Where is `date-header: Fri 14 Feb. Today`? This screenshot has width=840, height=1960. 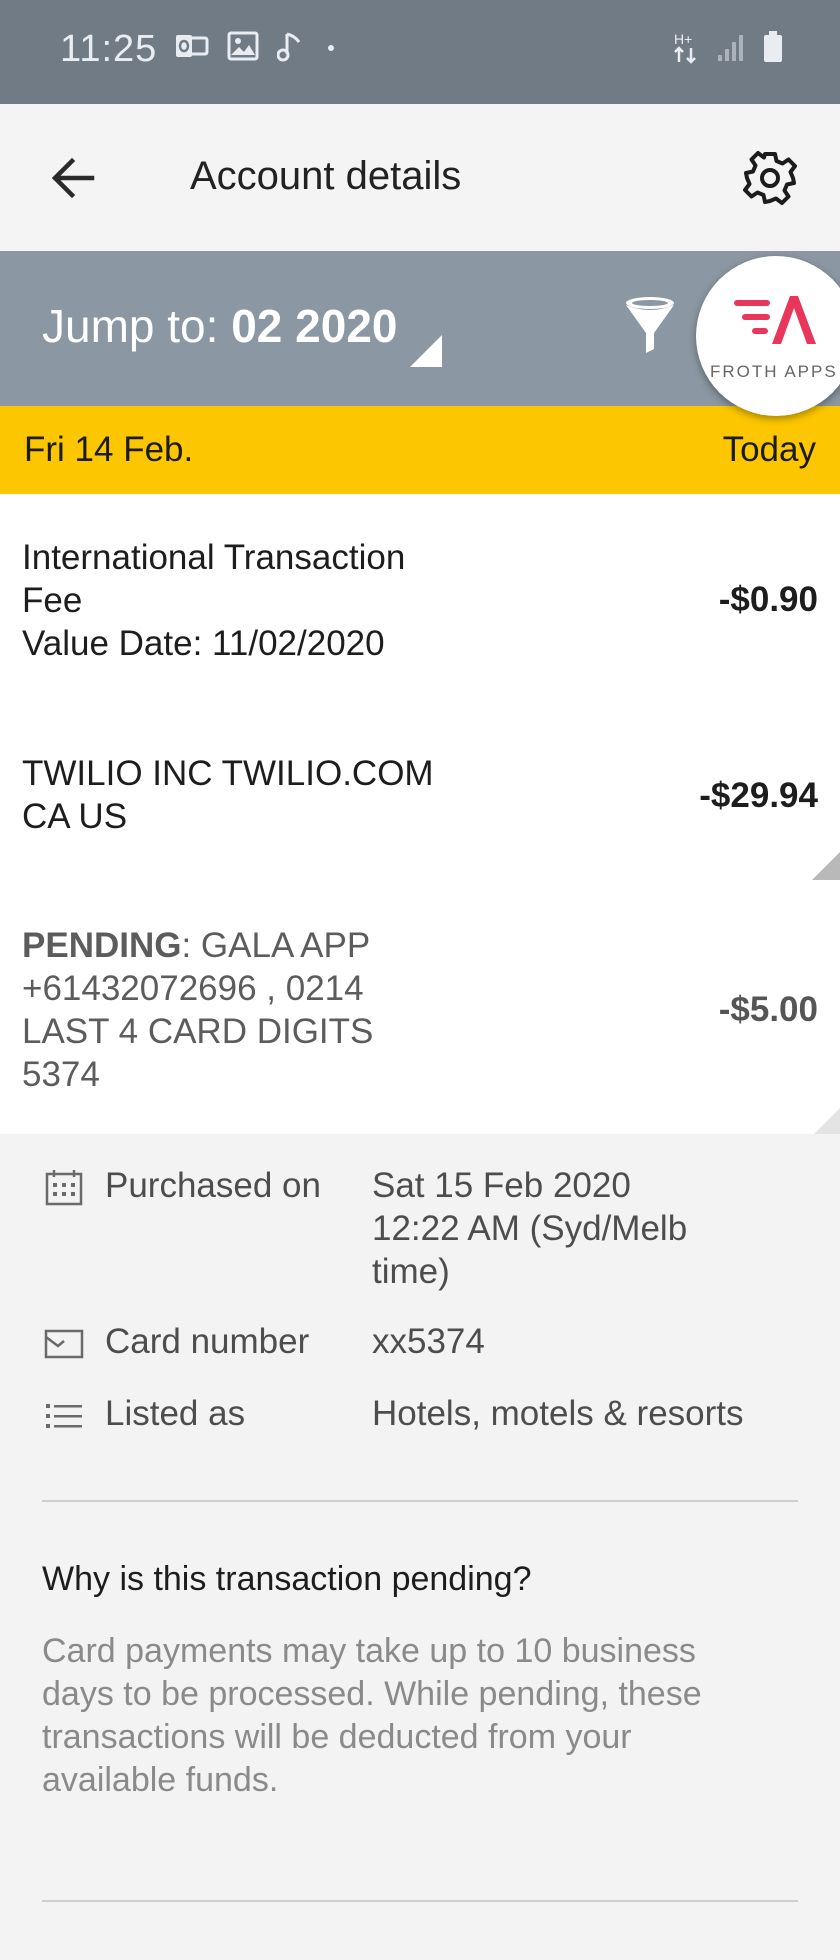 date-header: Fri 14 Feb. Today is located at coordinates (420, 450).